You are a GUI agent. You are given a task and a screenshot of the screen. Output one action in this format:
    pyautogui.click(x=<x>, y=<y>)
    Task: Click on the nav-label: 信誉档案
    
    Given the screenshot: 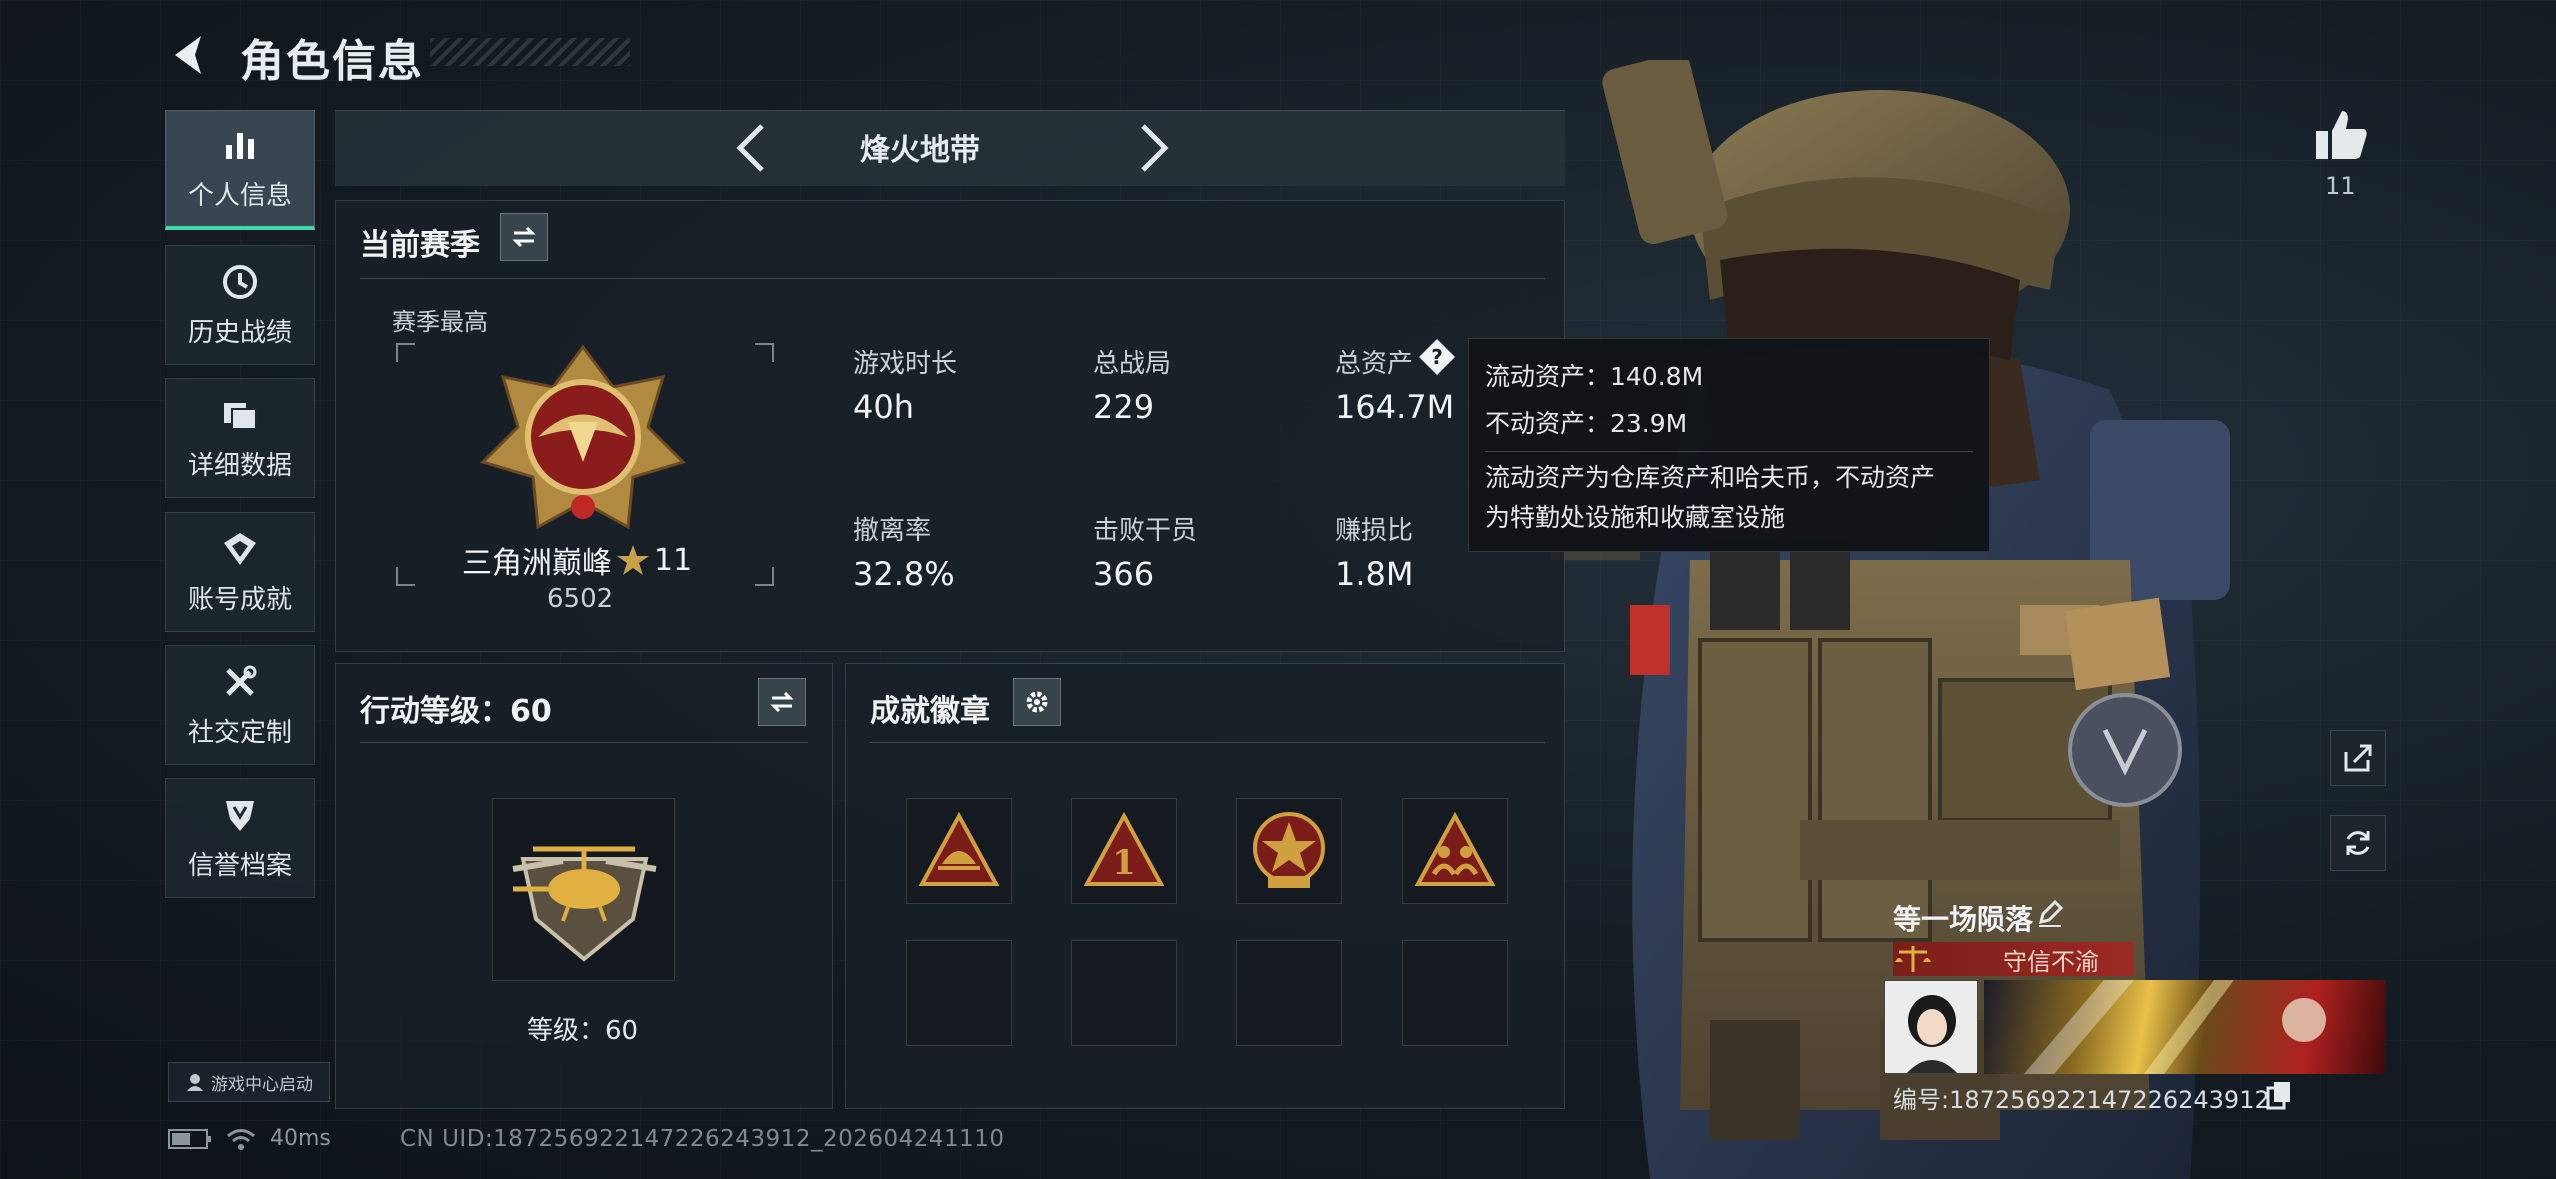 What is the action you would take?
    pyautogui.click(x=239, y=865)
    